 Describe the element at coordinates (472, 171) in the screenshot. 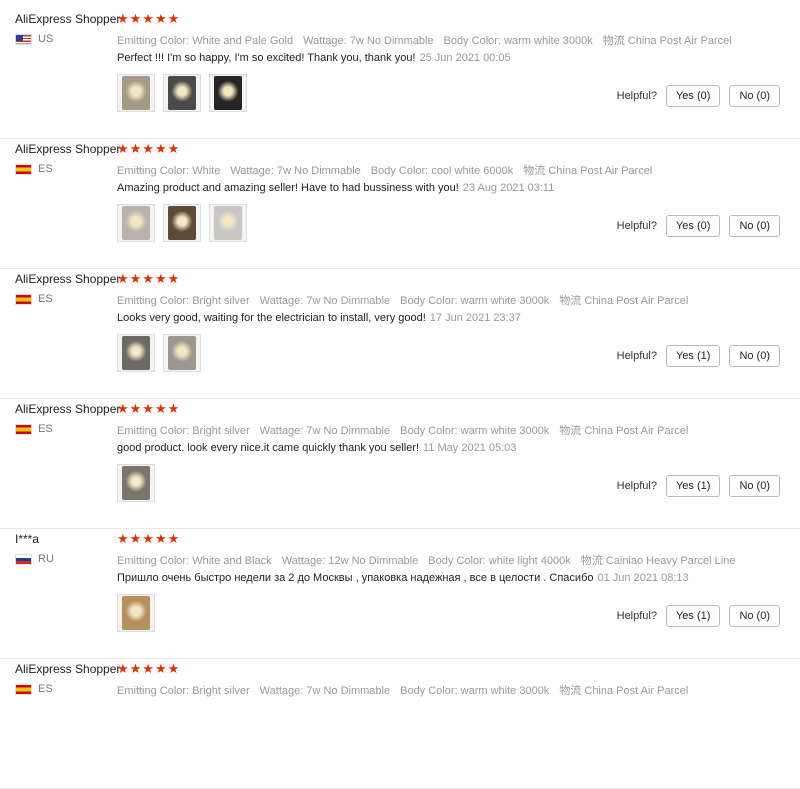

I see `attr-value: cool white 6000k` at that location.